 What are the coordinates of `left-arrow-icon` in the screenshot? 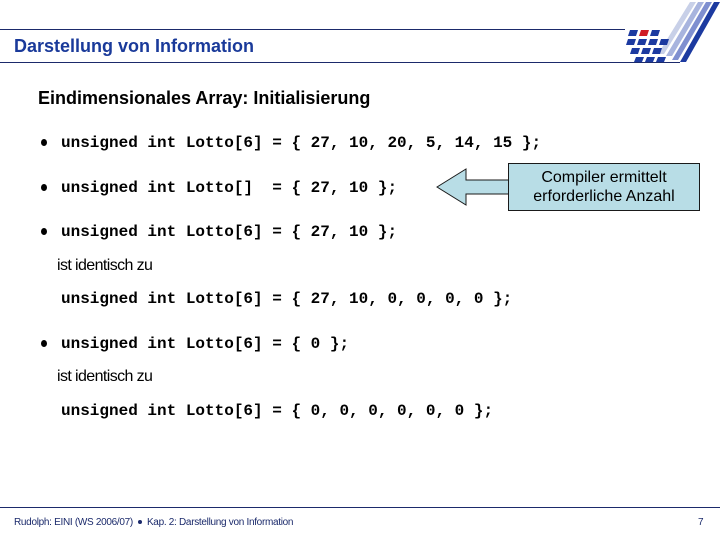 It's located at (473, 187).